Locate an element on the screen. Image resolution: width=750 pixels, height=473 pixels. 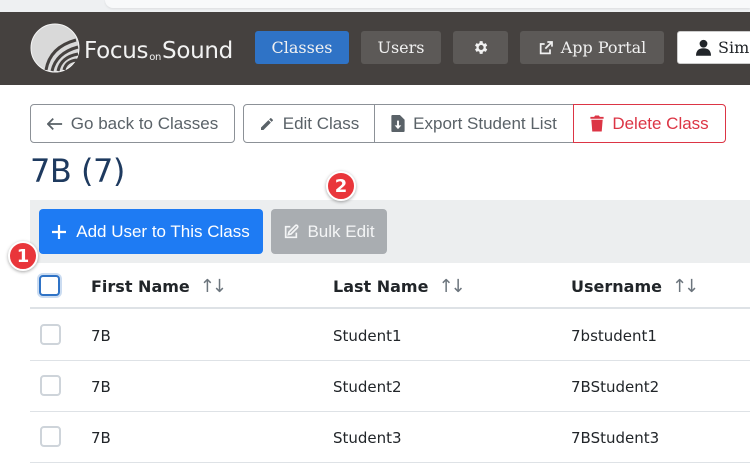
page-title: 7B (7) is located at coordinates (77, 171).